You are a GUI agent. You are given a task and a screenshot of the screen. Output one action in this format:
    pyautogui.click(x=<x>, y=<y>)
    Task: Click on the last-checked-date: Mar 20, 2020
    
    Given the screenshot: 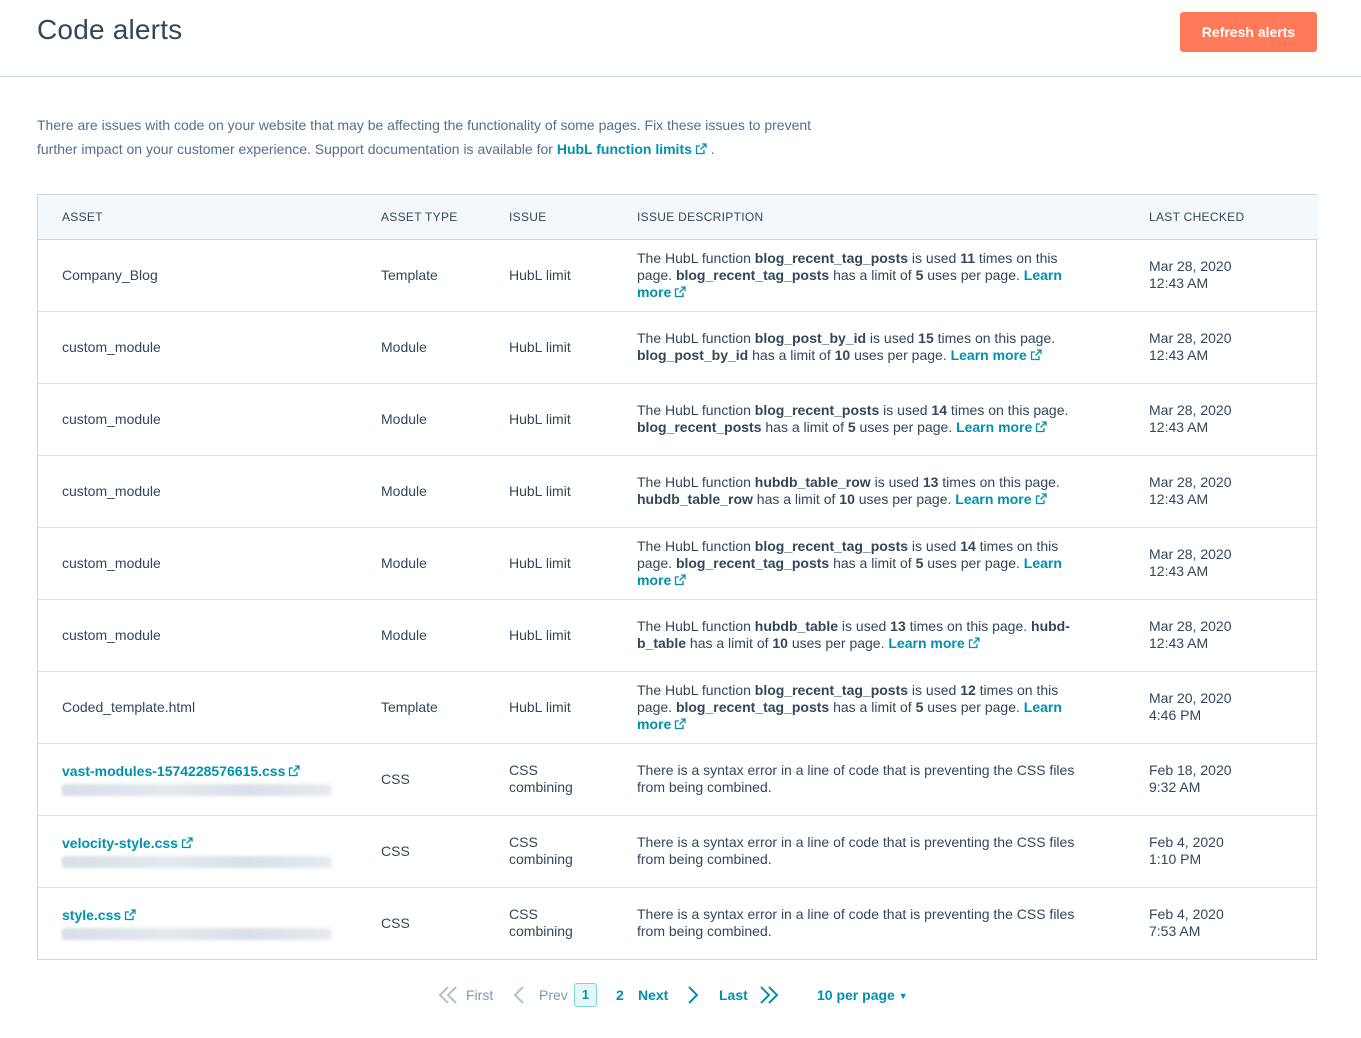 What is the action you would take?
    pyautogui.click(x=1190, y=698)
    